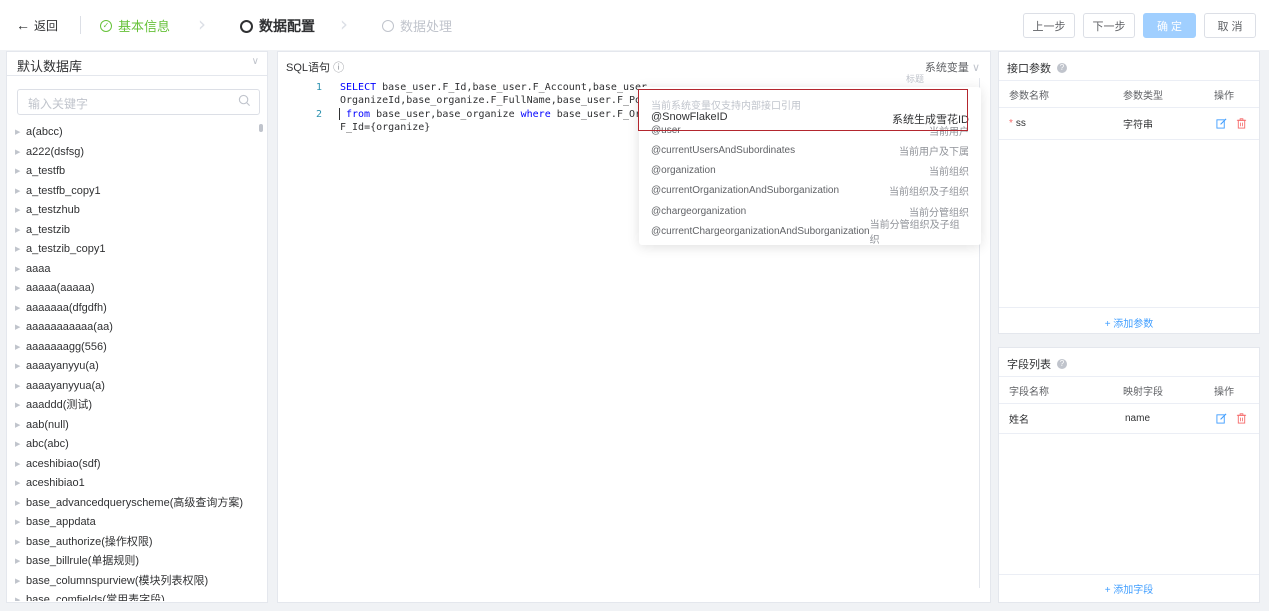 The width and height of the screenshot is (1269, 611). What do you see at coordinates (137, 328) in the screenshot?
I see `tree-item: ▶ aaaaaaaaaaa(aa)` at bounding box center [137, 328].